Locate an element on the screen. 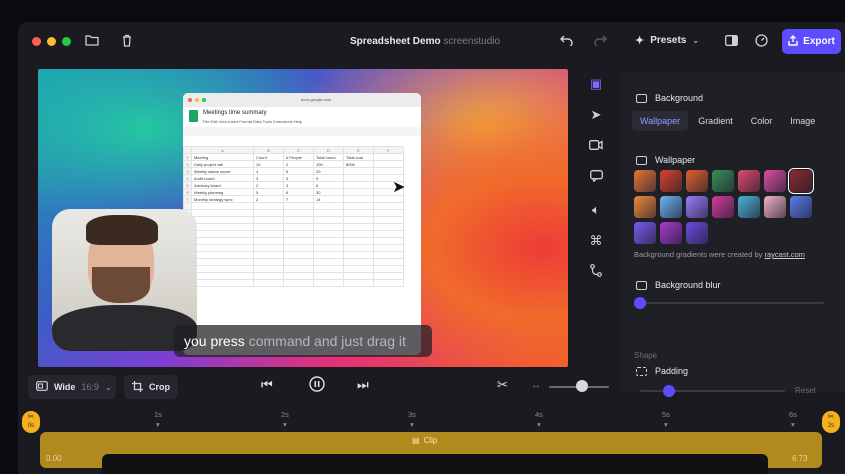  tab-gradient: Gradient is located at coordinates (715, 121).